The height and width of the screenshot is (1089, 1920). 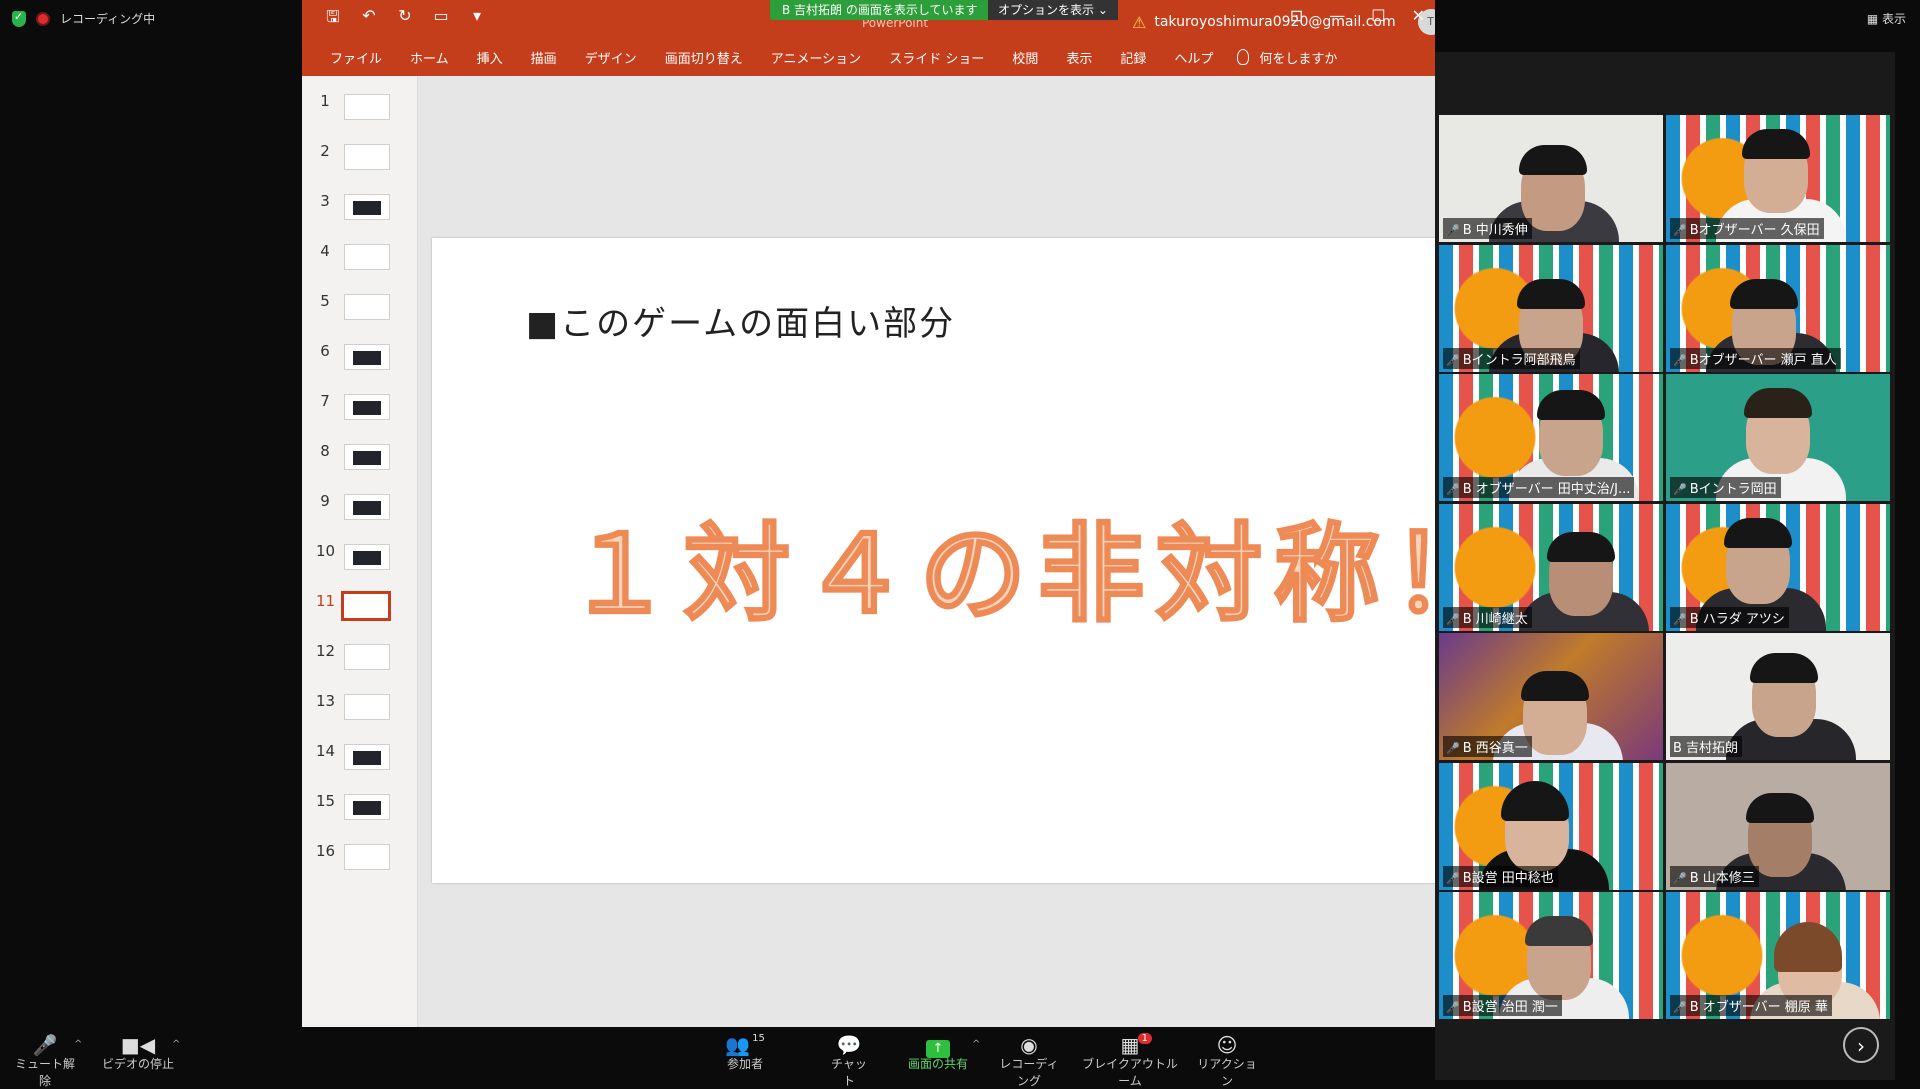 What do you see at coordinates (1551, 567) in the screenshot?
I see `video-tile: 🎤 B 川崎継太` at bounding box center [1551, 567].